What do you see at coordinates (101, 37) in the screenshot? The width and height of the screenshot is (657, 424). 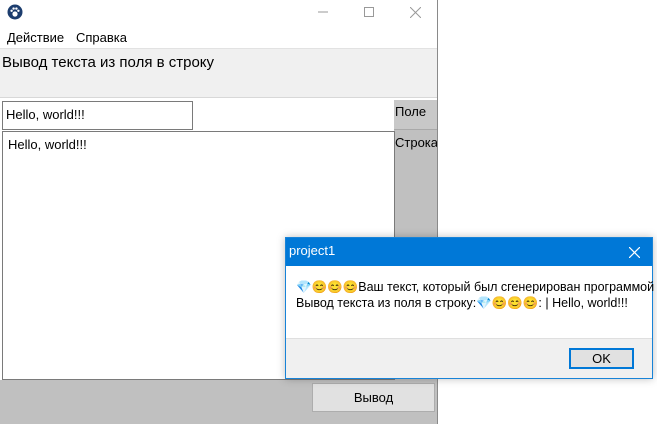 I see `menu-item-help: Справка` at bounding box center [101, 37].